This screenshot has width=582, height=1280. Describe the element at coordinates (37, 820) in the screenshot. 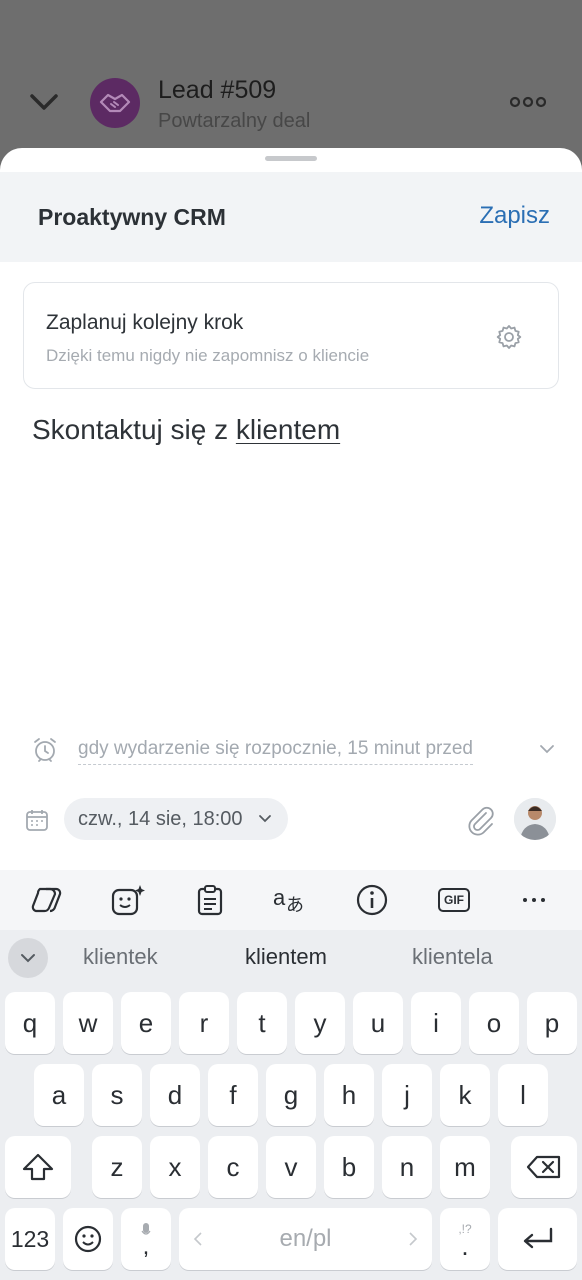

I see `calendar-icon` at that location.